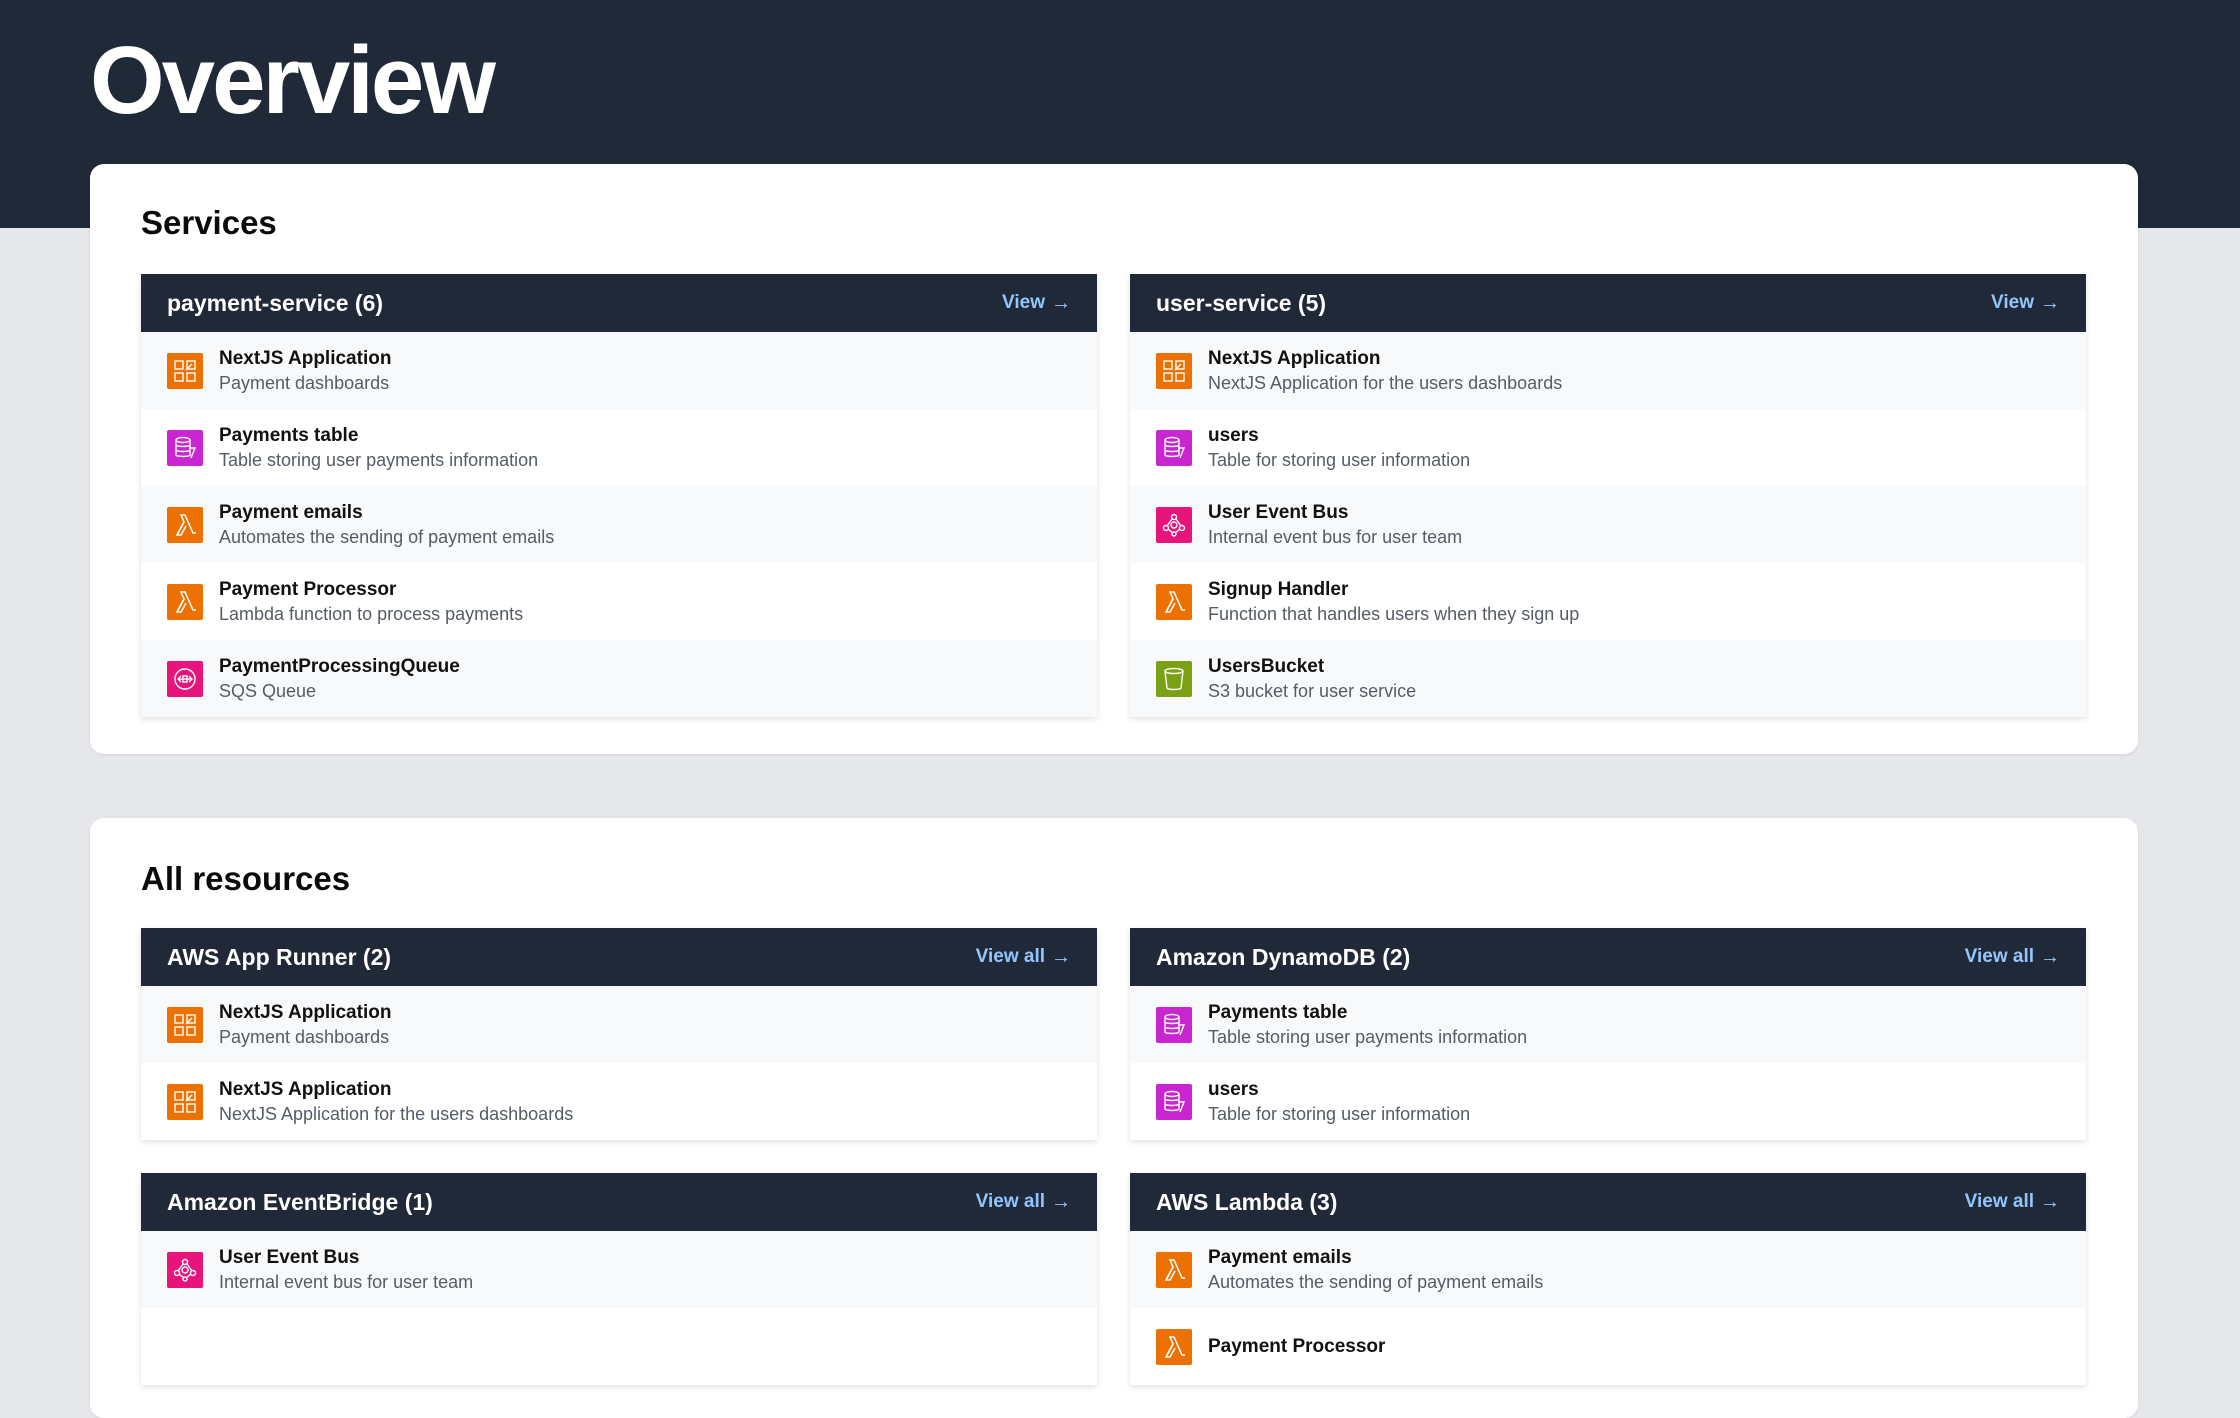  What do you see at coordinates (1266, 666) in the screenshot?
I see `item-name: UsersBucket` at bounding box center [1266, 666].